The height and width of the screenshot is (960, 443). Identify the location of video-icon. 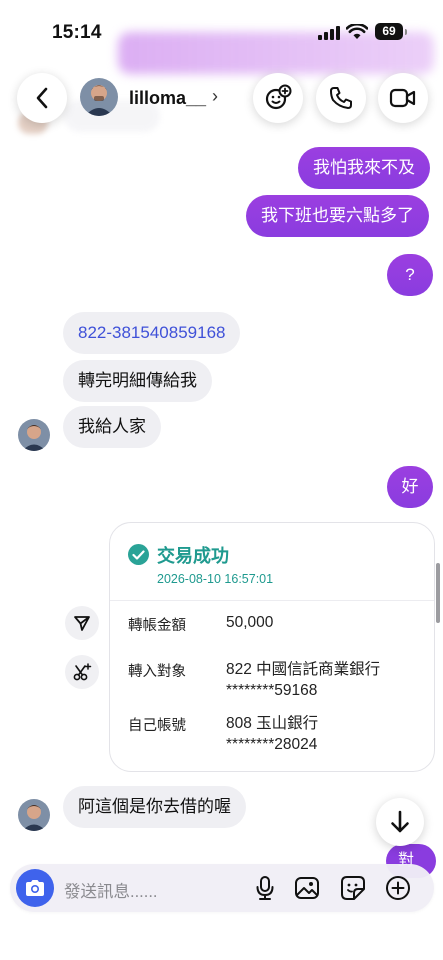
(402, 98).